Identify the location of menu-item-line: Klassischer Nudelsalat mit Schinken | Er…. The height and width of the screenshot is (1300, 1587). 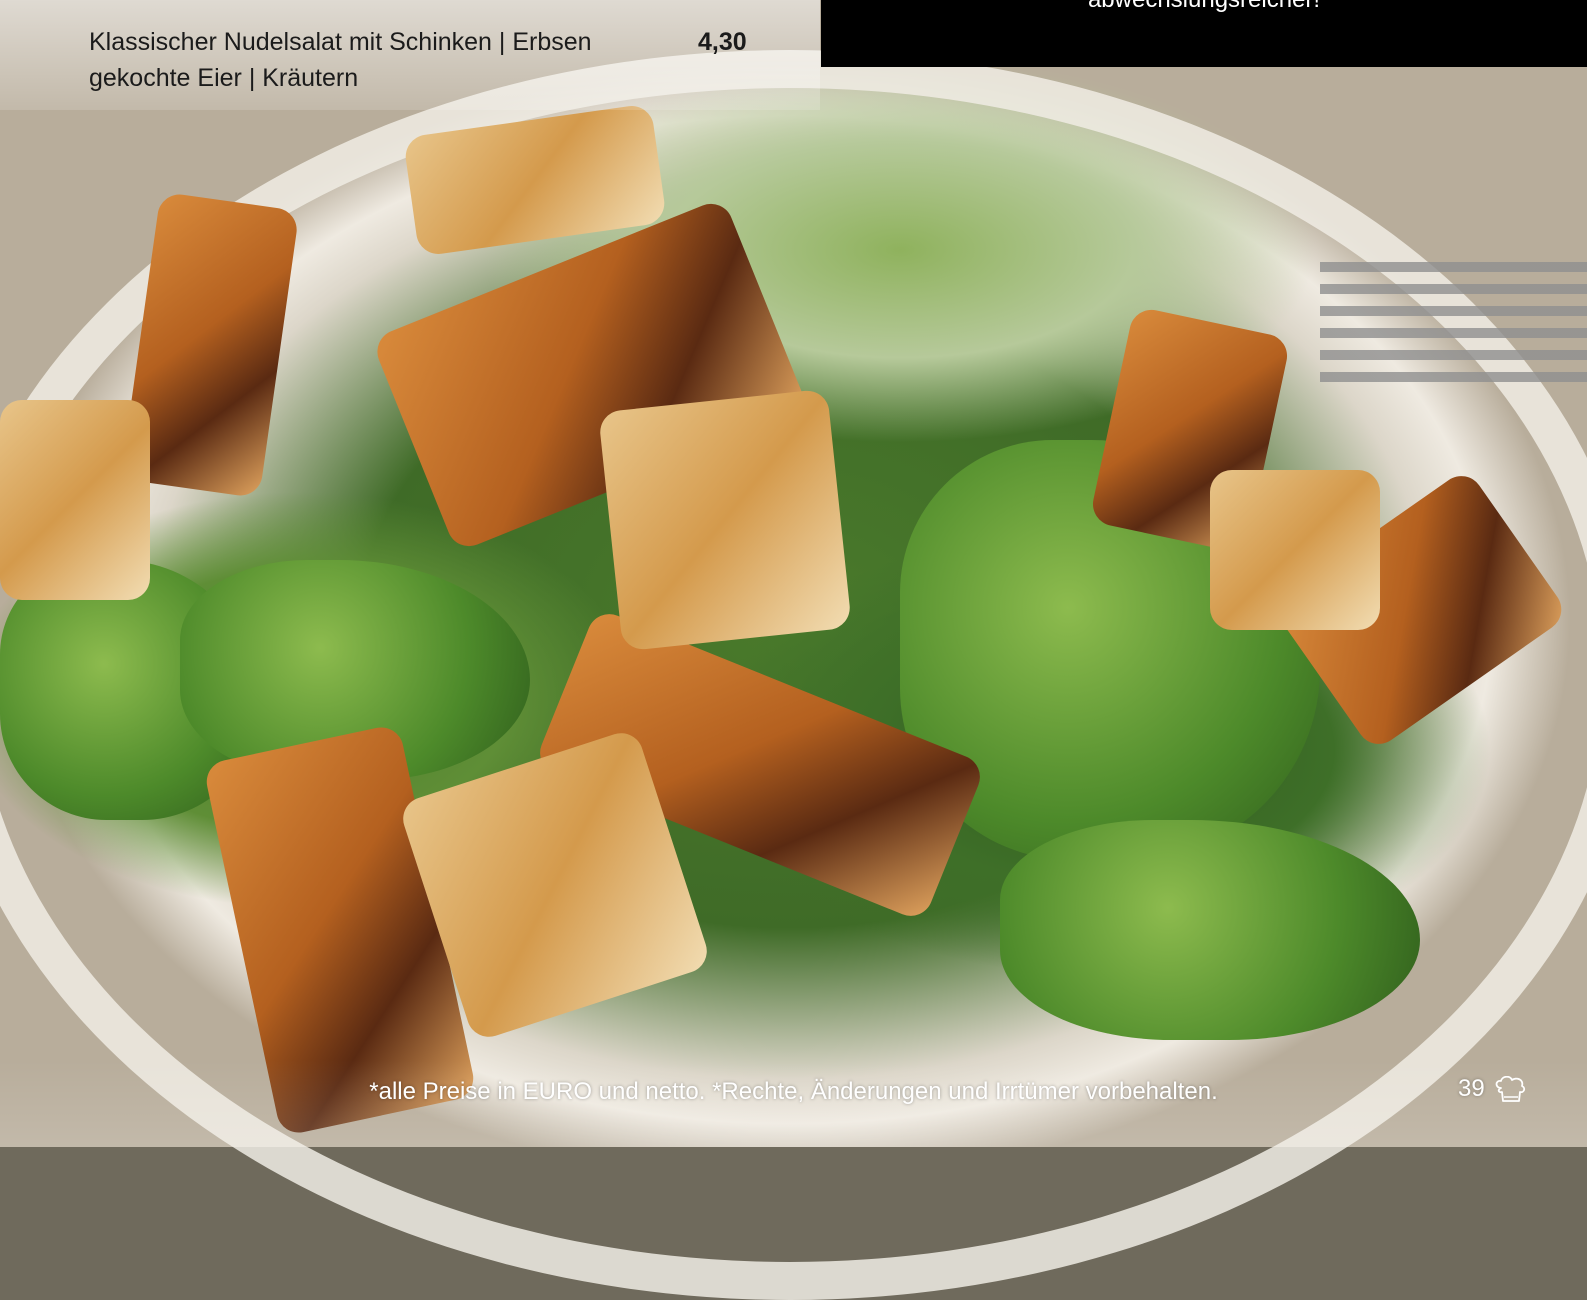
(340, 42).